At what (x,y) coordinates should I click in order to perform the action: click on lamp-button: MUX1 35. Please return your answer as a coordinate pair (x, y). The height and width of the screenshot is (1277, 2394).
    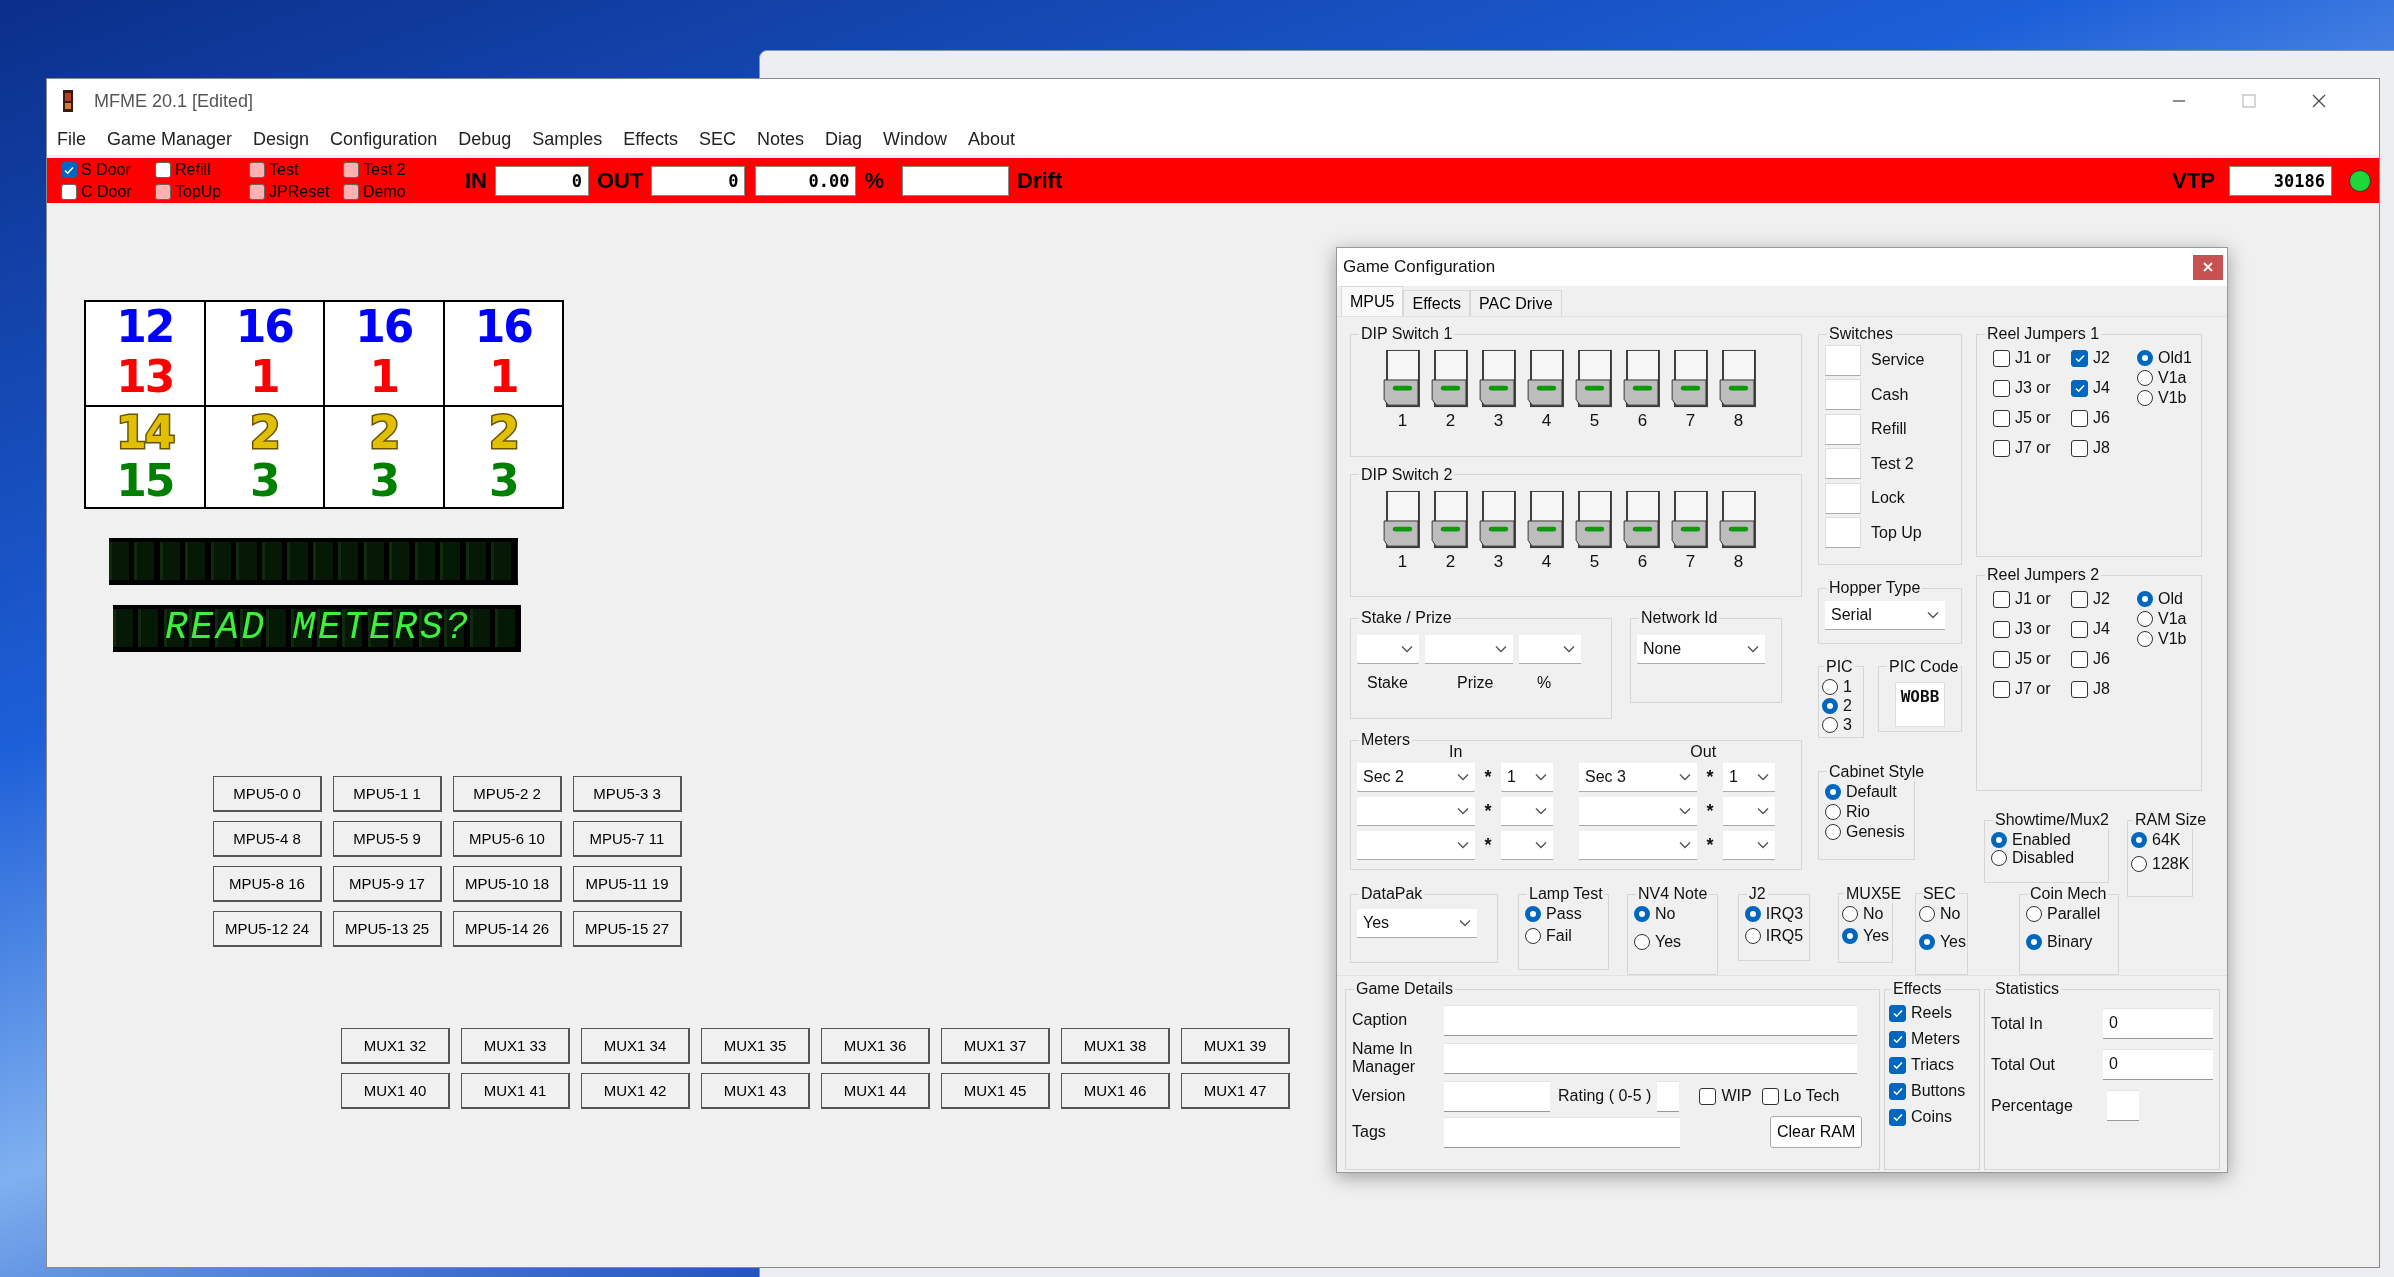
    Looking at the image, I should click on (755, 1046).